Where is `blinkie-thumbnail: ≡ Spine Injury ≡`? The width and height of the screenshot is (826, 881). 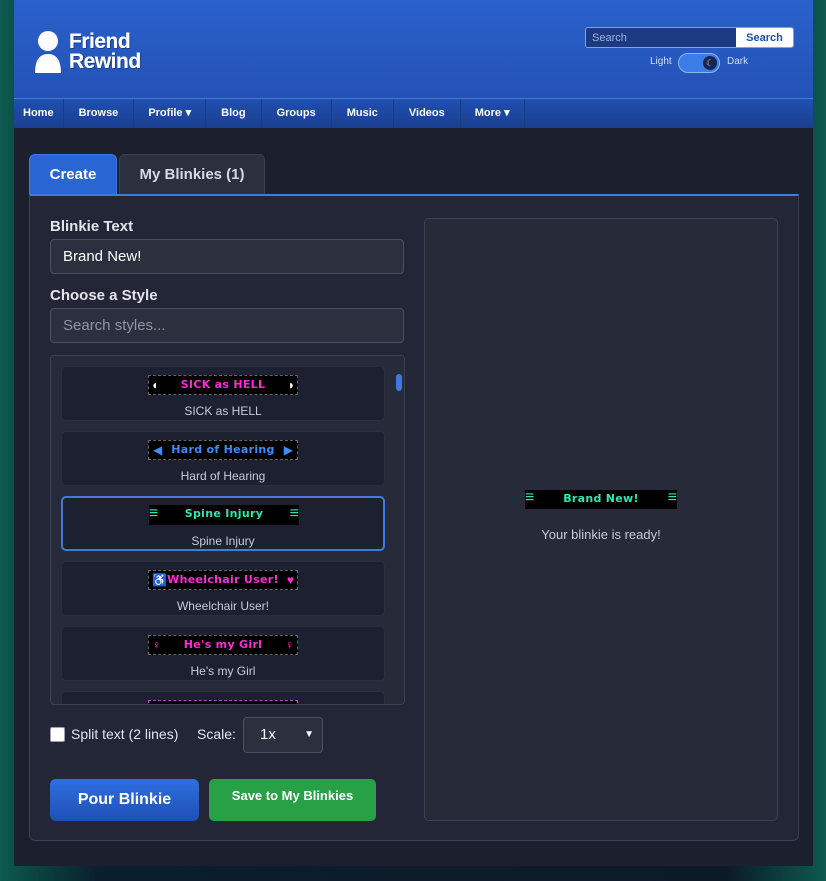 blinkie-thumbnail: ≡ Spine Injury ≡ is located at coordinates (224, 515).